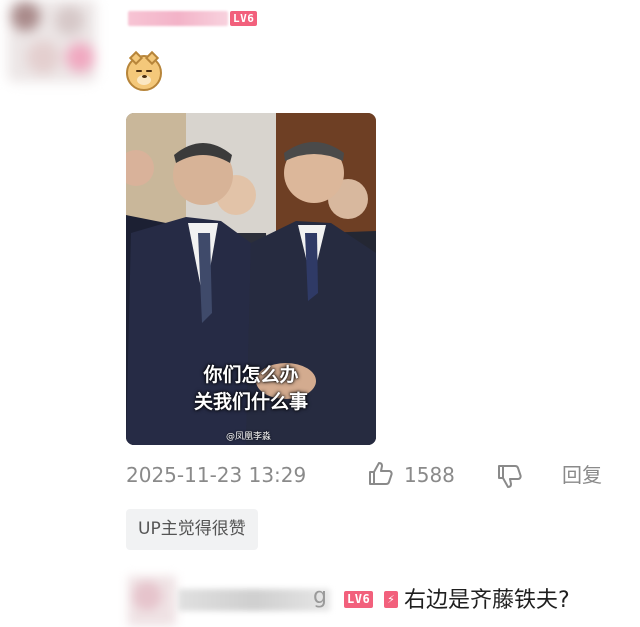 Image resolution: width=640 pixels, height=627 pixels. What do you see at coordinates (144, 70) in the screenshot?
I see `doge-emoji-icon` at bounding box center [144, 70].